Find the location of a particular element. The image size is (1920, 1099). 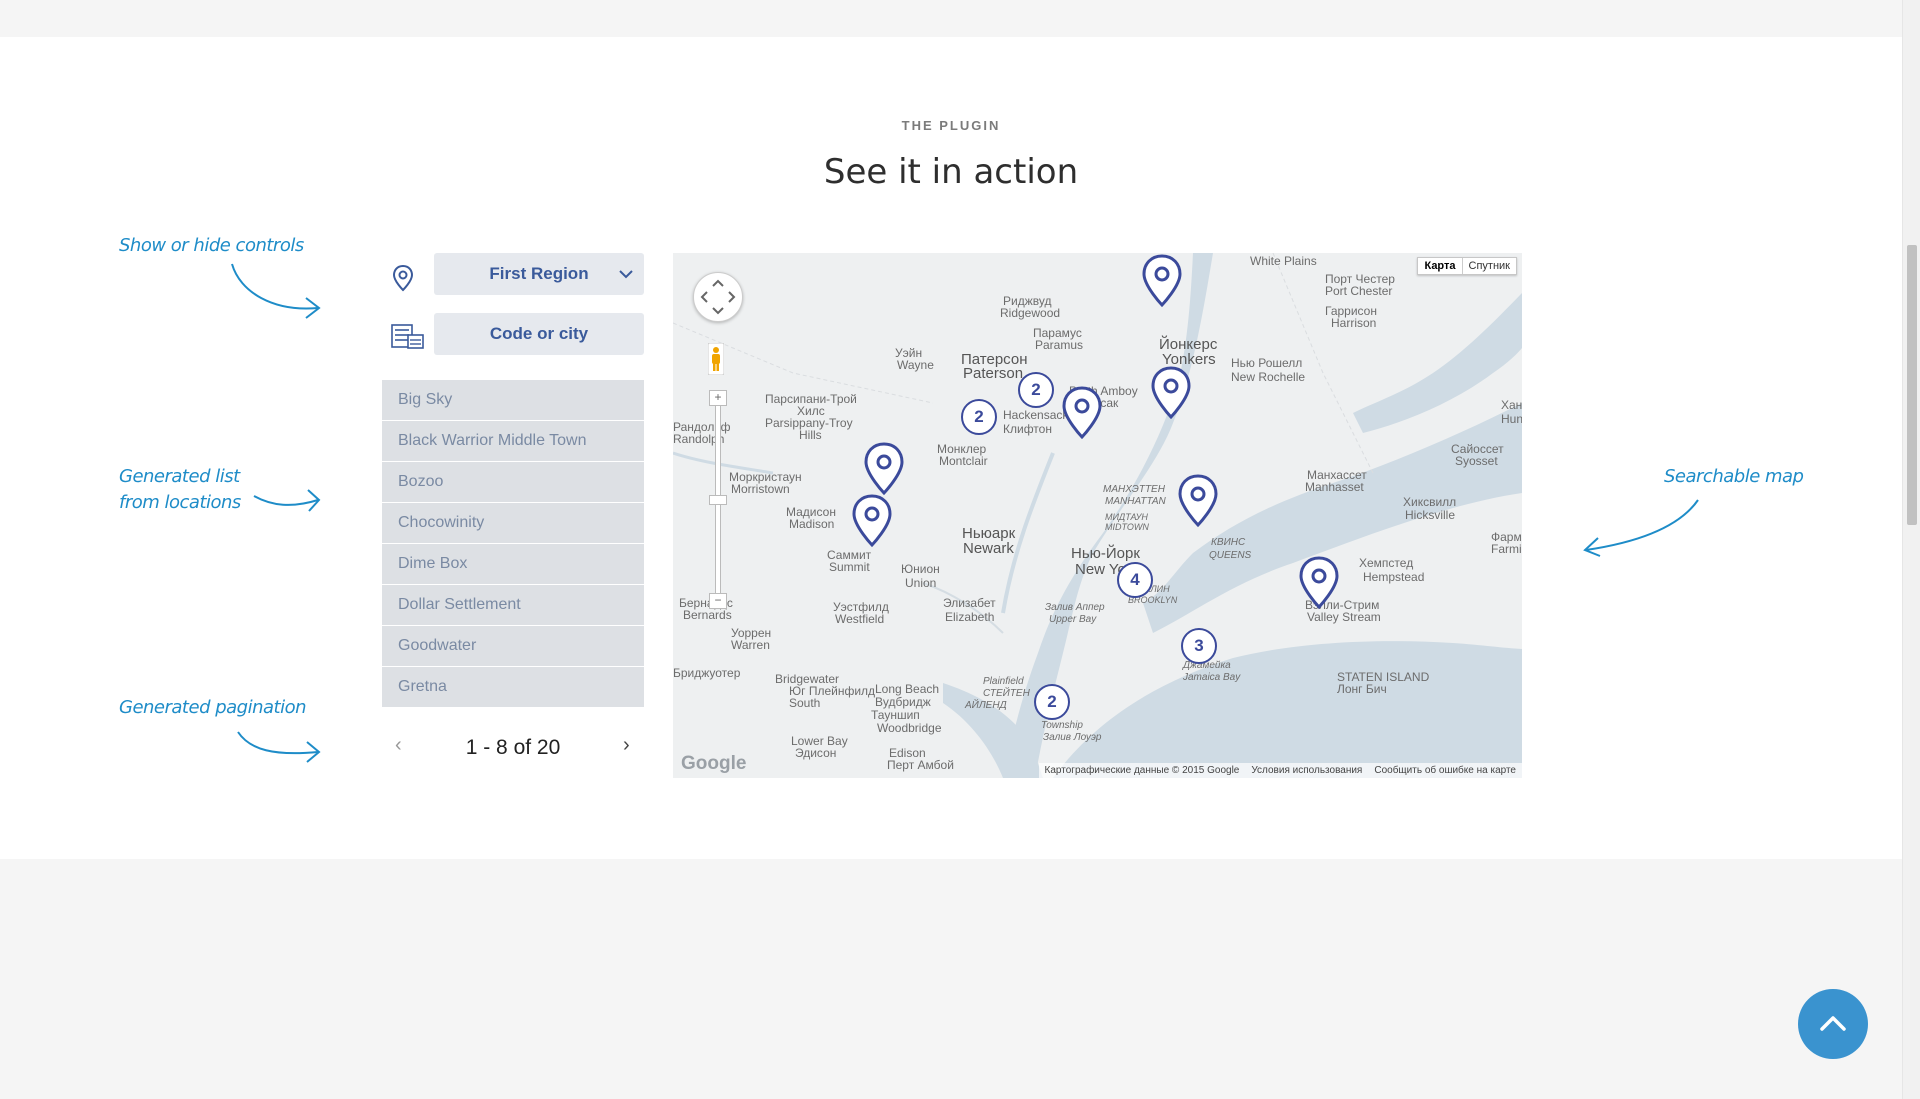

search-input: Code or city is located at coordinates (539, 334).